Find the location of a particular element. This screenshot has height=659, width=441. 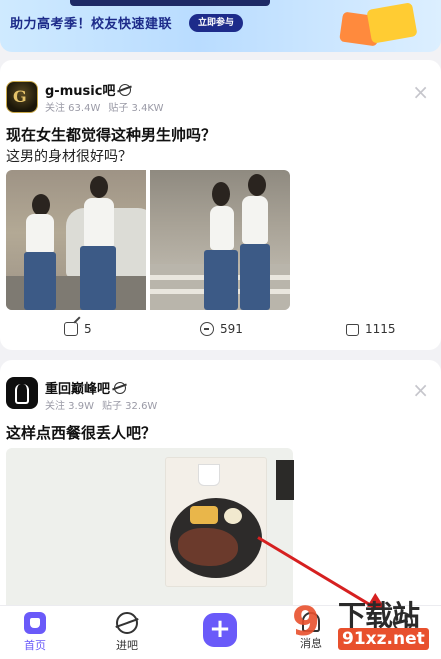

post-count: 贴子 3.4KW is located at coordinates (136, 108).